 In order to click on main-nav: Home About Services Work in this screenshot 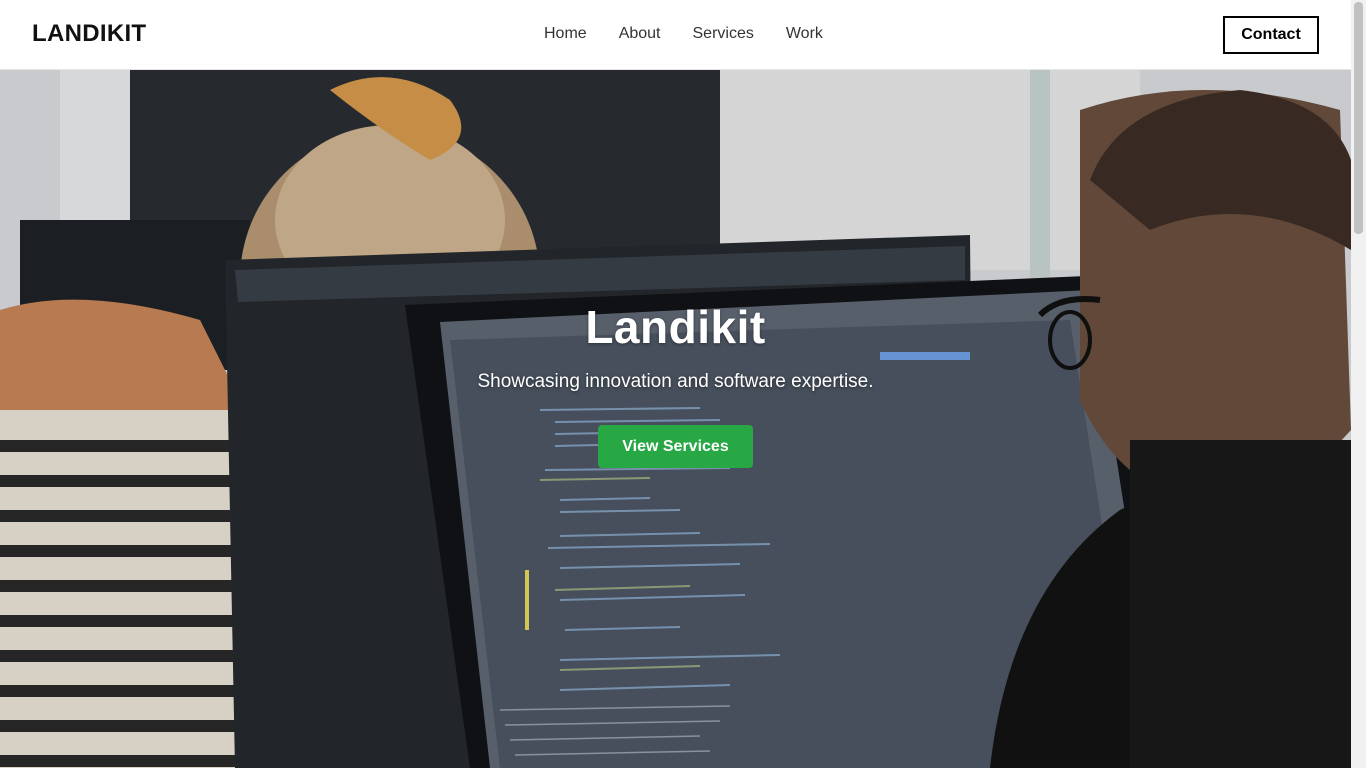, I will do `click(699, 34)`.